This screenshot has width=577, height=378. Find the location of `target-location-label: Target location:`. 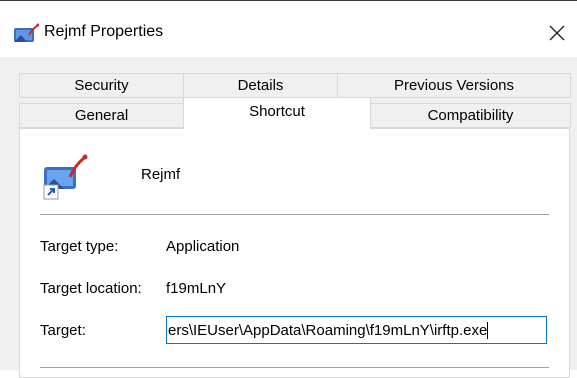

target-location-label: Target location: is located at coordinates (91, 288).